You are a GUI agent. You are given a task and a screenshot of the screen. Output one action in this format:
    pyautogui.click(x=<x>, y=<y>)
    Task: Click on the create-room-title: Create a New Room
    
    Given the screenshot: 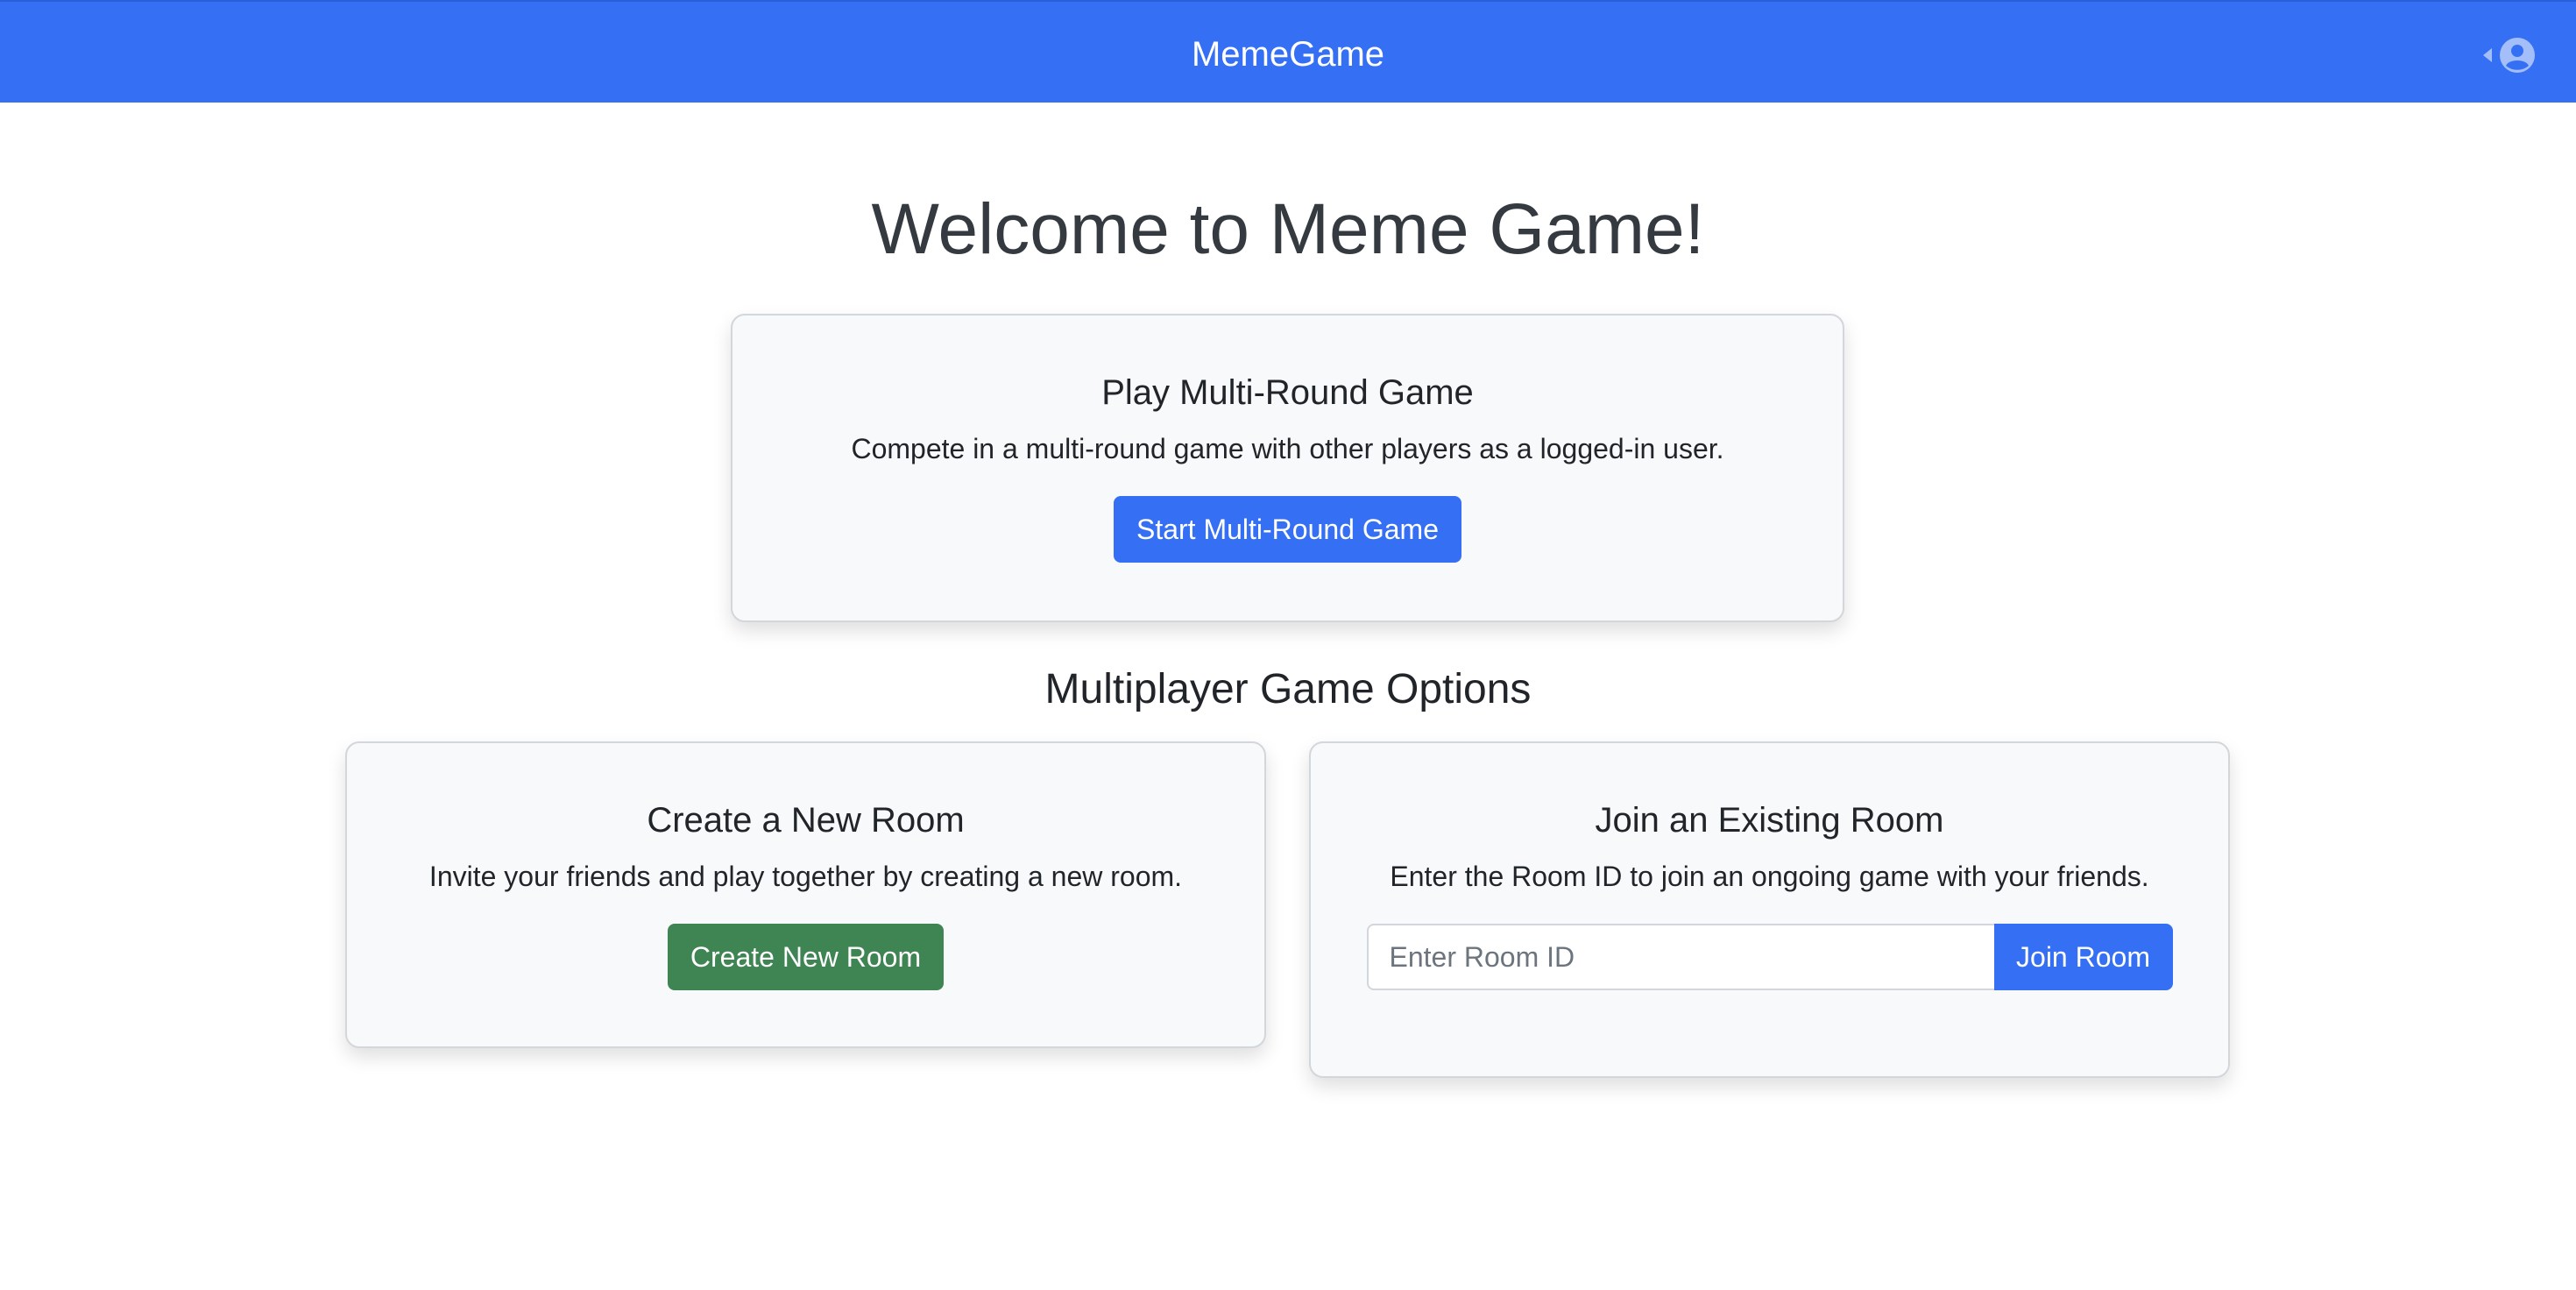 What is the action you would take?
    pyautogui.click(x=806, y=820)
    